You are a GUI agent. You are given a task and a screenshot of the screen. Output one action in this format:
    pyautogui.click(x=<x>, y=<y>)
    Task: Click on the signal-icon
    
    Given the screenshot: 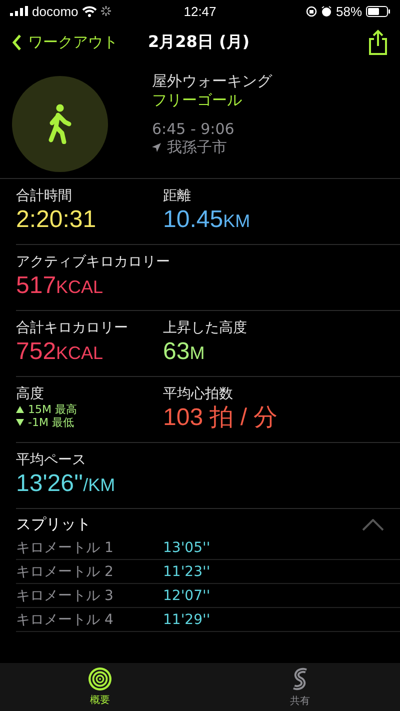 What is the action you would take?
    pyautogui.click(x=19, y=11)
    